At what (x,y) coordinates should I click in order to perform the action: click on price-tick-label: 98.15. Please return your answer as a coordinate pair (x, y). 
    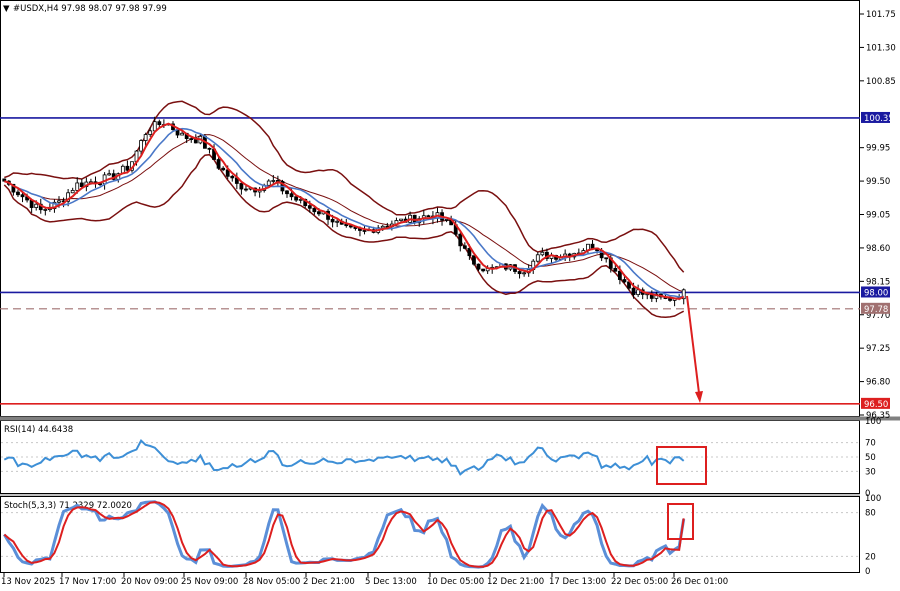
    Looking at the image, I should click on (878, 282).